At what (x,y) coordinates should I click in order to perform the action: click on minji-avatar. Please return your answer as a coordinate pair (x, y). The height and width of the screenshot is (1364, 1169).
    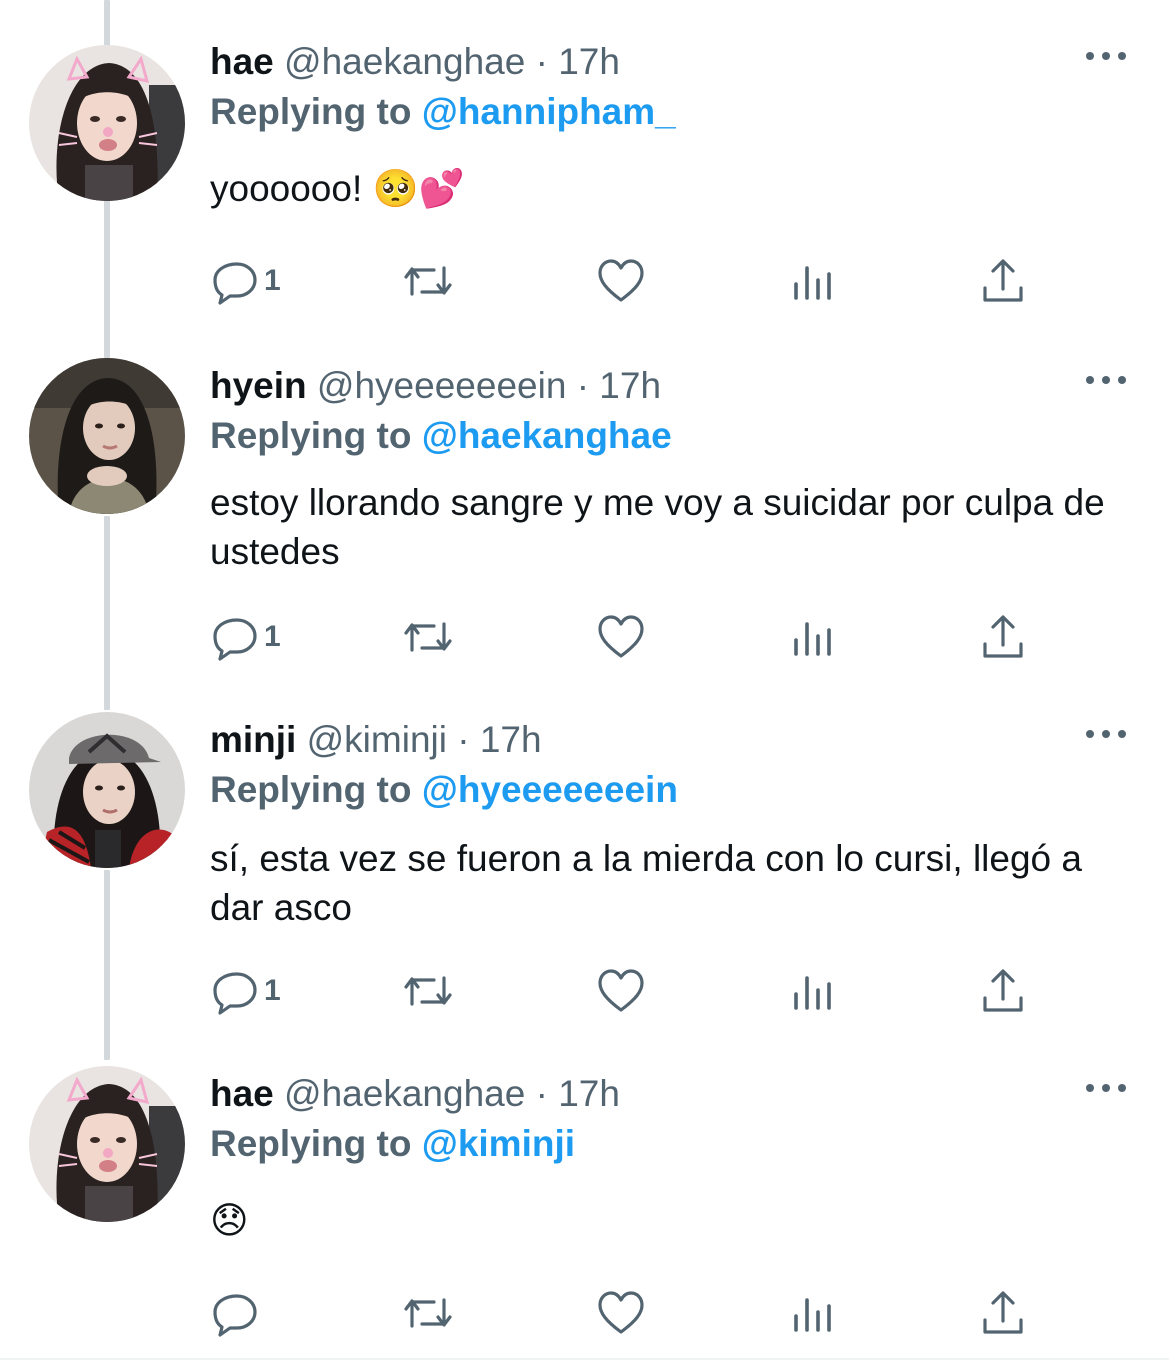
    Looking at the image, I should click on (107, 790).